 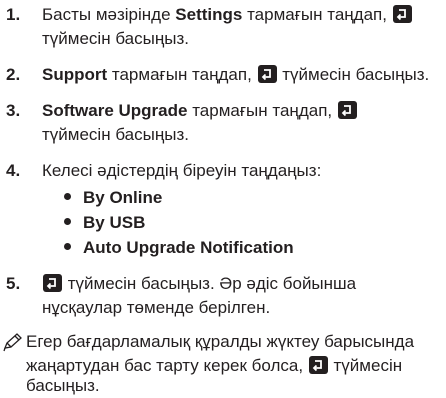 I want to click on method-item-auto-upgrade: Auto Upgrade Notification, so click(x=179, y=248).